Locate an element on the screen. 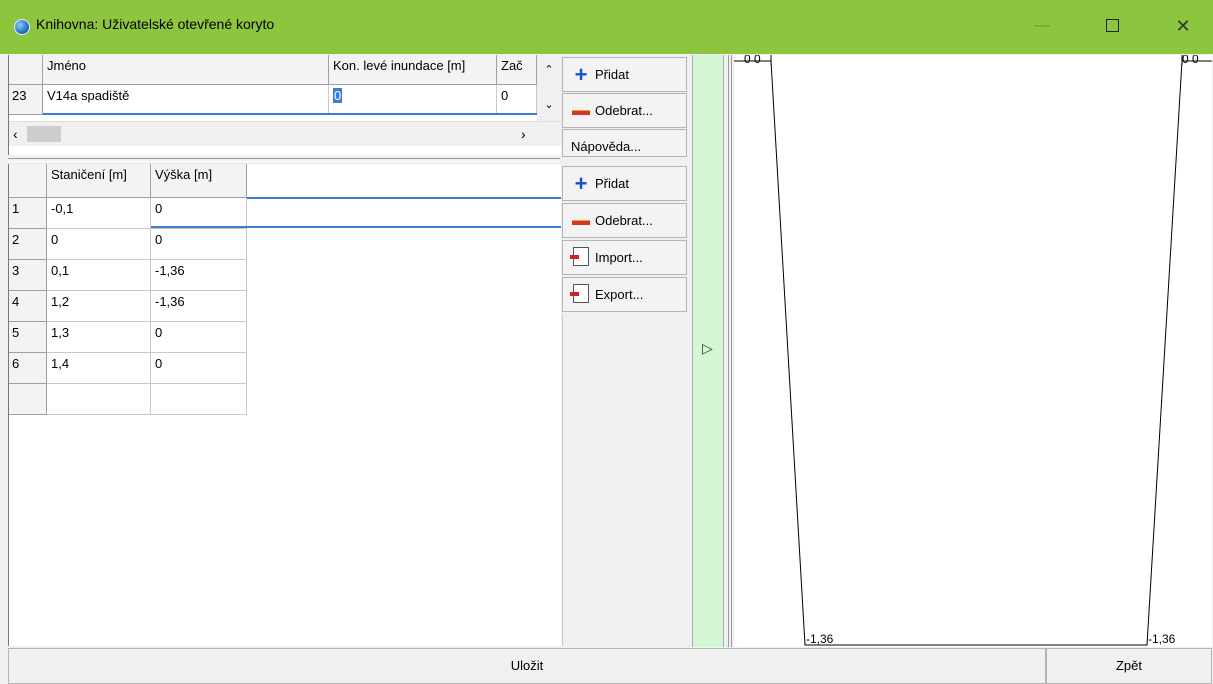 This screenshot has height=684, width=1213. station-cell: 0 is located at coordinates (99, 244).